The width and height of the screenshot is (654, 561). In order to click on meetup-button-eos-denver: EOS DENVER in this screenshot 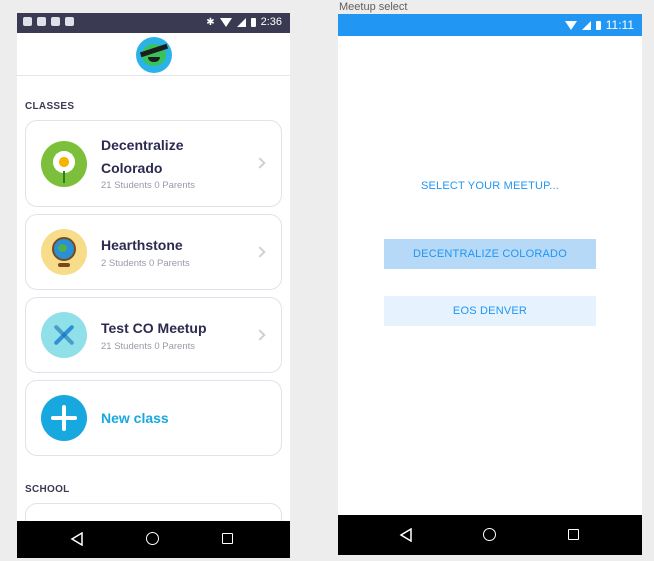, I will do `click(490, 311)`.